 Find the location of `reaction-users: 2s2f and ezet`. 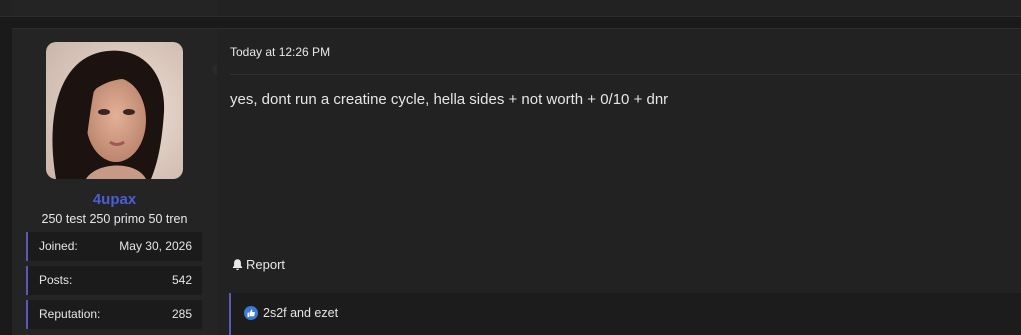

reaction-users: 2s2f and ezet is located at coordinates (300, 313).